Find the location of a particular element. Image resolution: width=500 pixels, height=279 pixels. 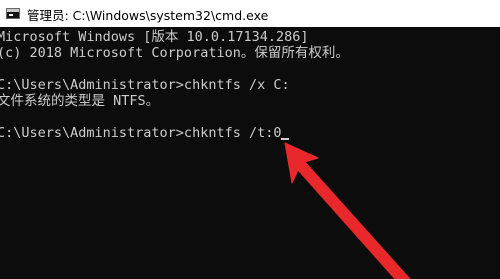

title-bar: 管理员: C:\Windows\system32\cmd.exe is located at coordinates (250, 13).